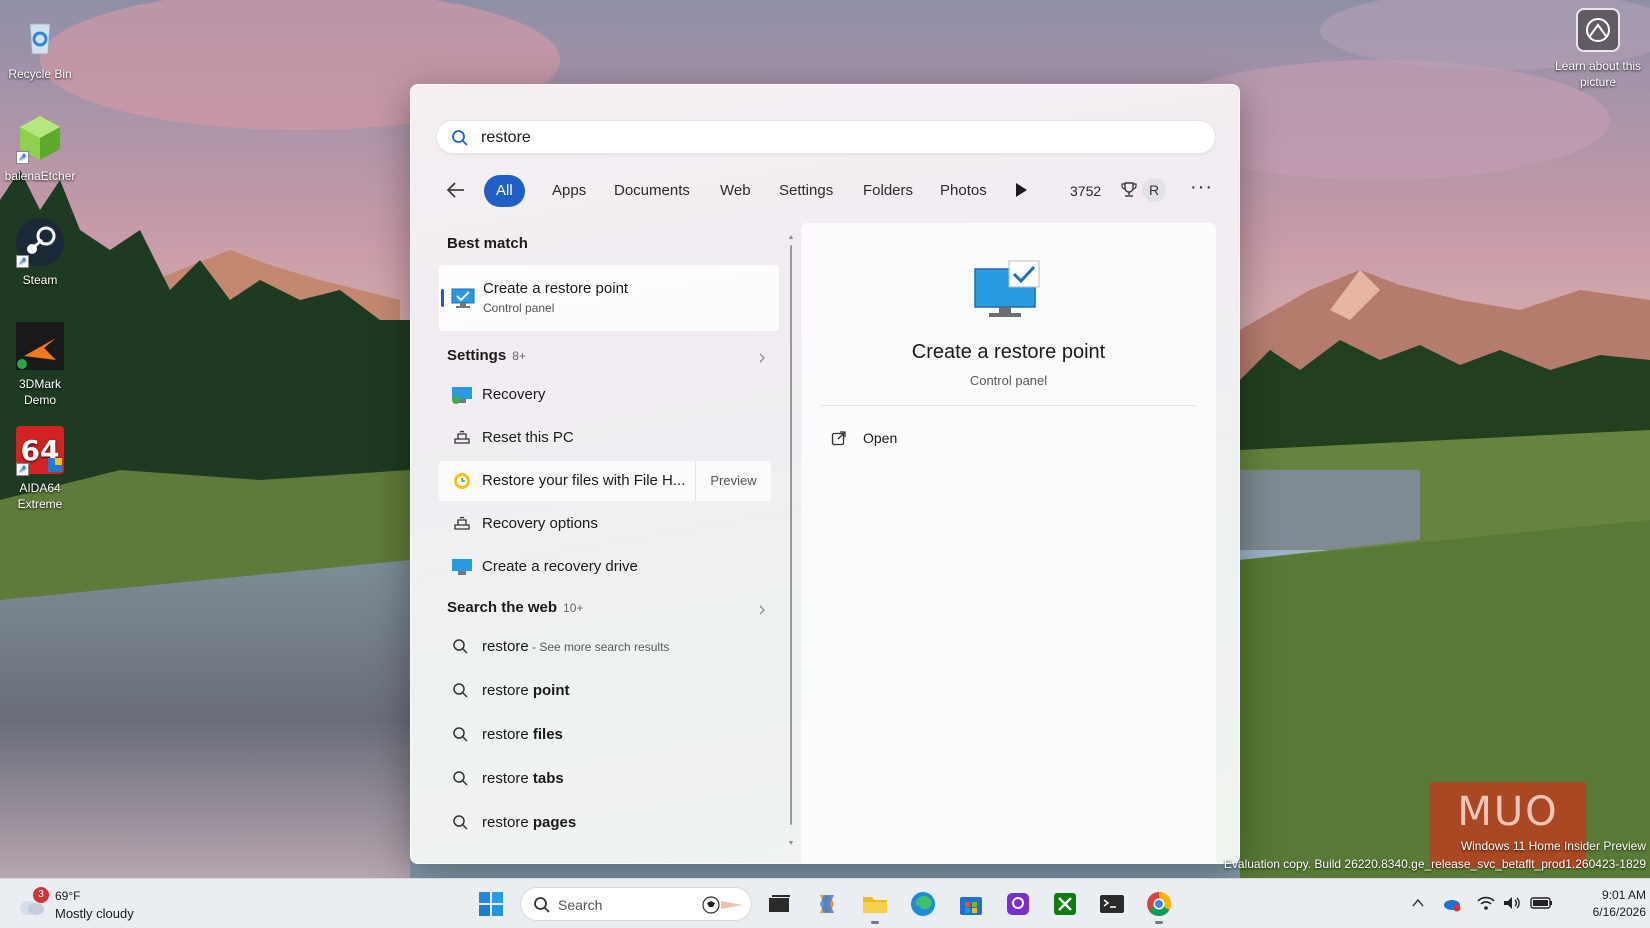 The height and width of the screenshot is (928, 1650). I want to click on app-icon, so click(1018, 904).